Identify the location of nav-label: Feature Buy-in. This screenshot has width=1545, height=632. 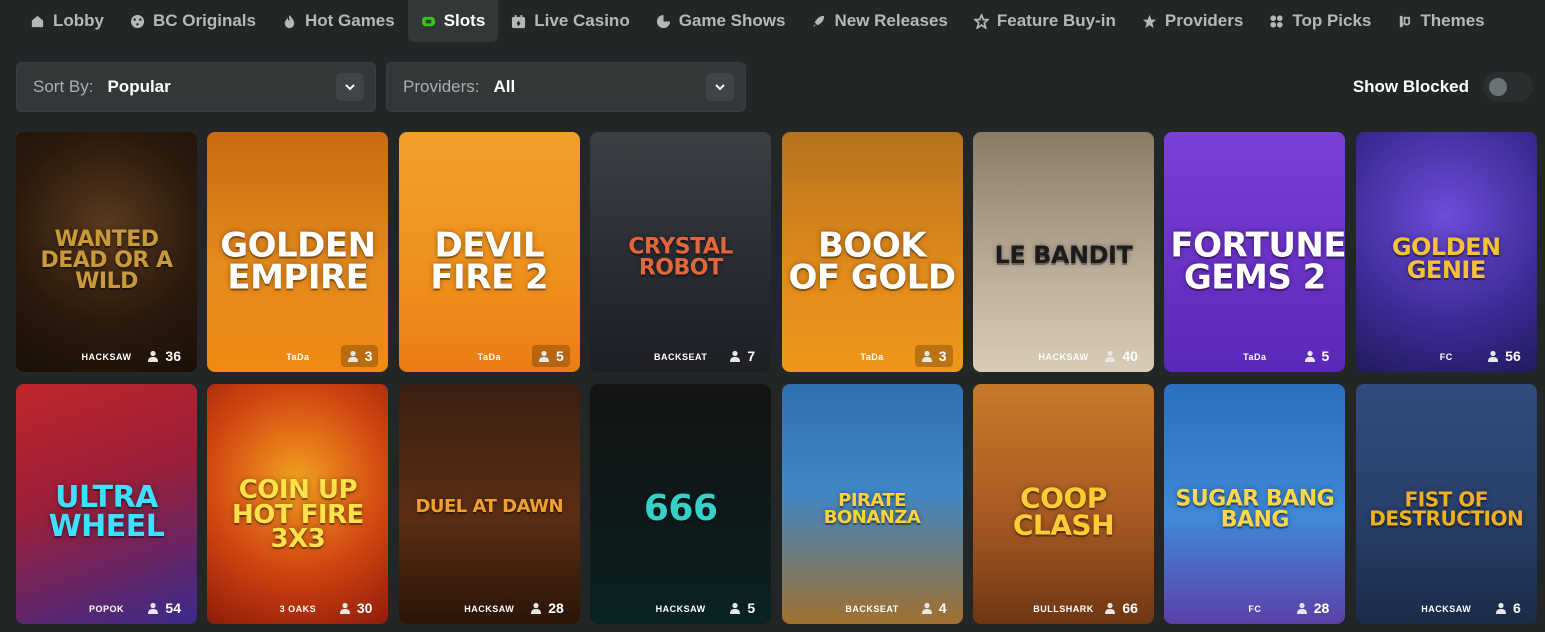
(1056, 20).